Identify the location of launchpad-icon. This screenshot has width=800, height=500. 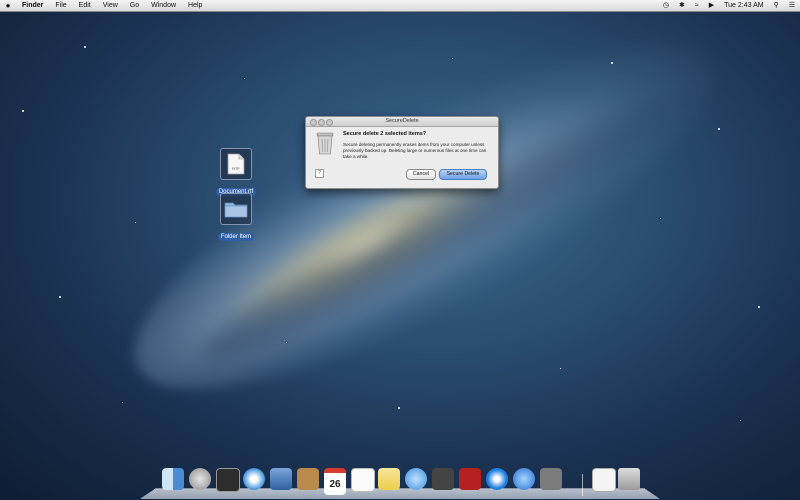
(200, 479).